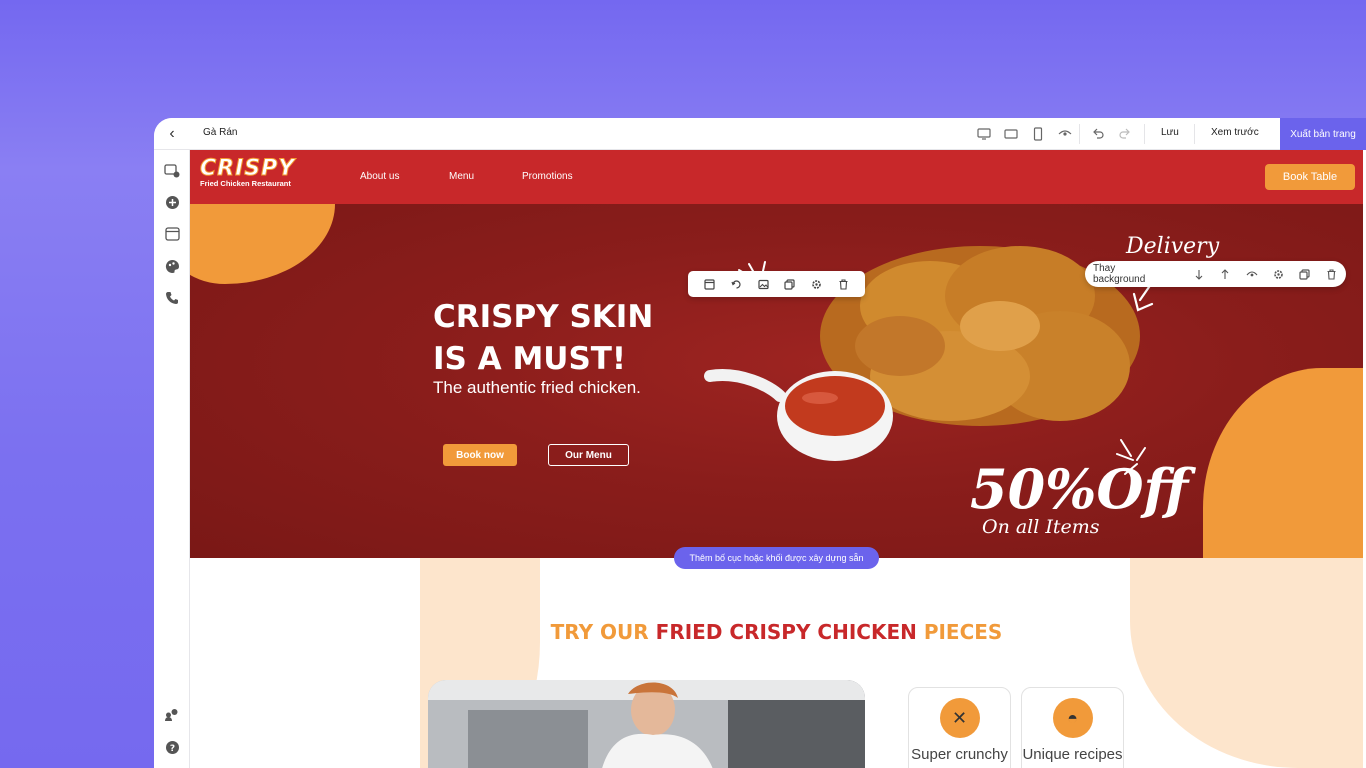  I want to click on add-element-icon, so click(172, 202).